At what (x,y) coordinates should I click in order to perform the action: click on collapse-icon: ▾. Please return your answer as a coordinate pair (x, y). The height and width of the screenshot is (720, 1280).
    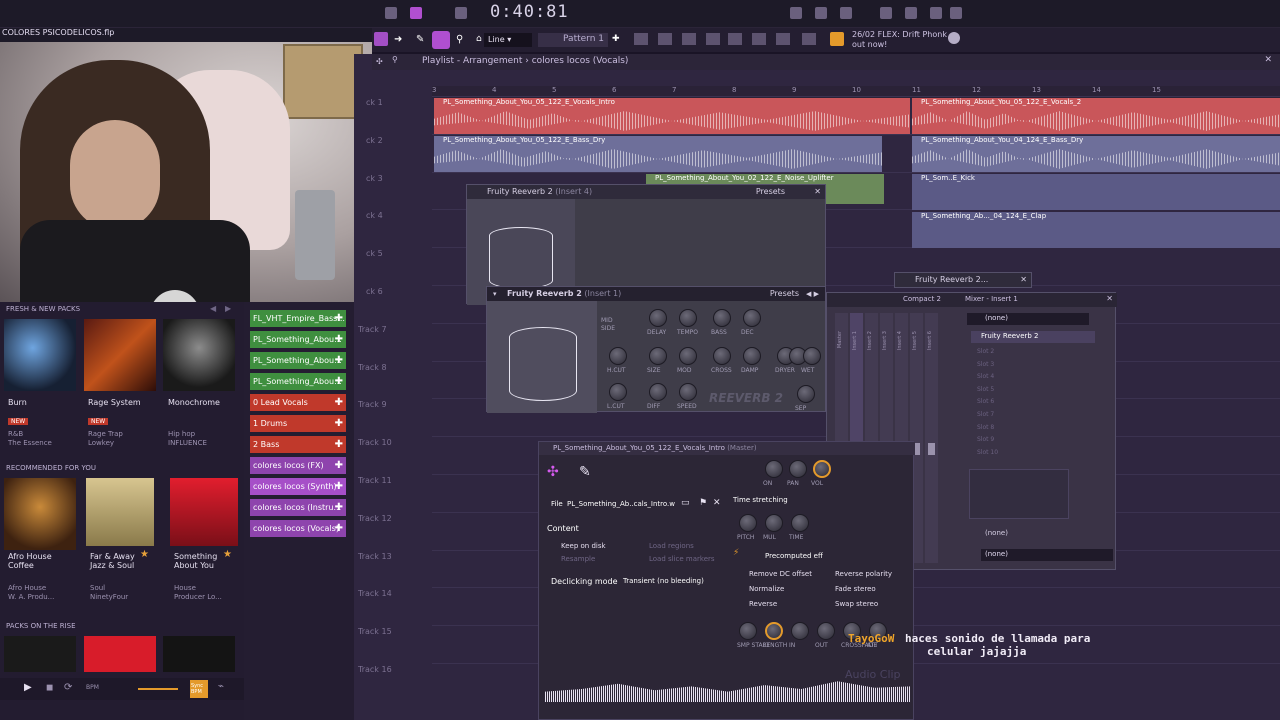
    Looking at the image, I should click on (495, 294).